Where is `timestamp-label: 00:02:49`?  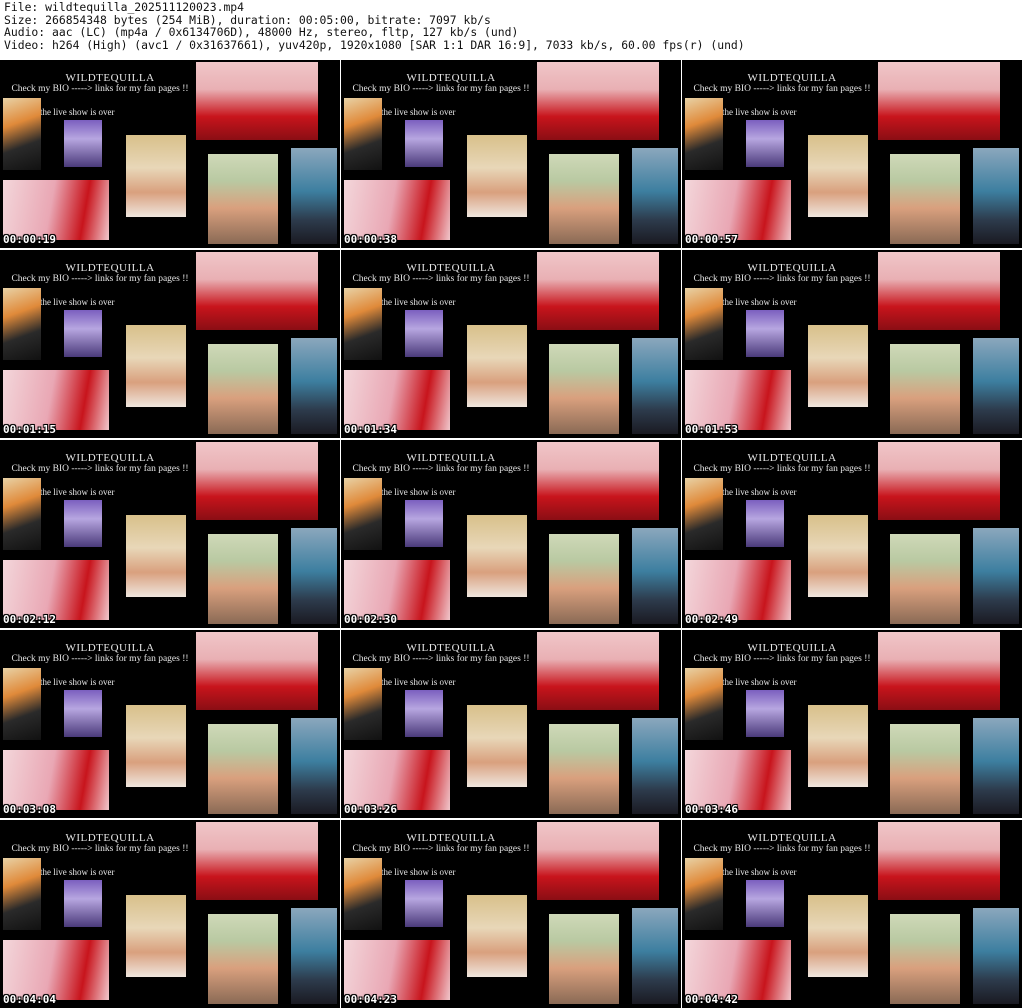 timestamp-label: 00:02:49 is located at coordinates (711, 619).